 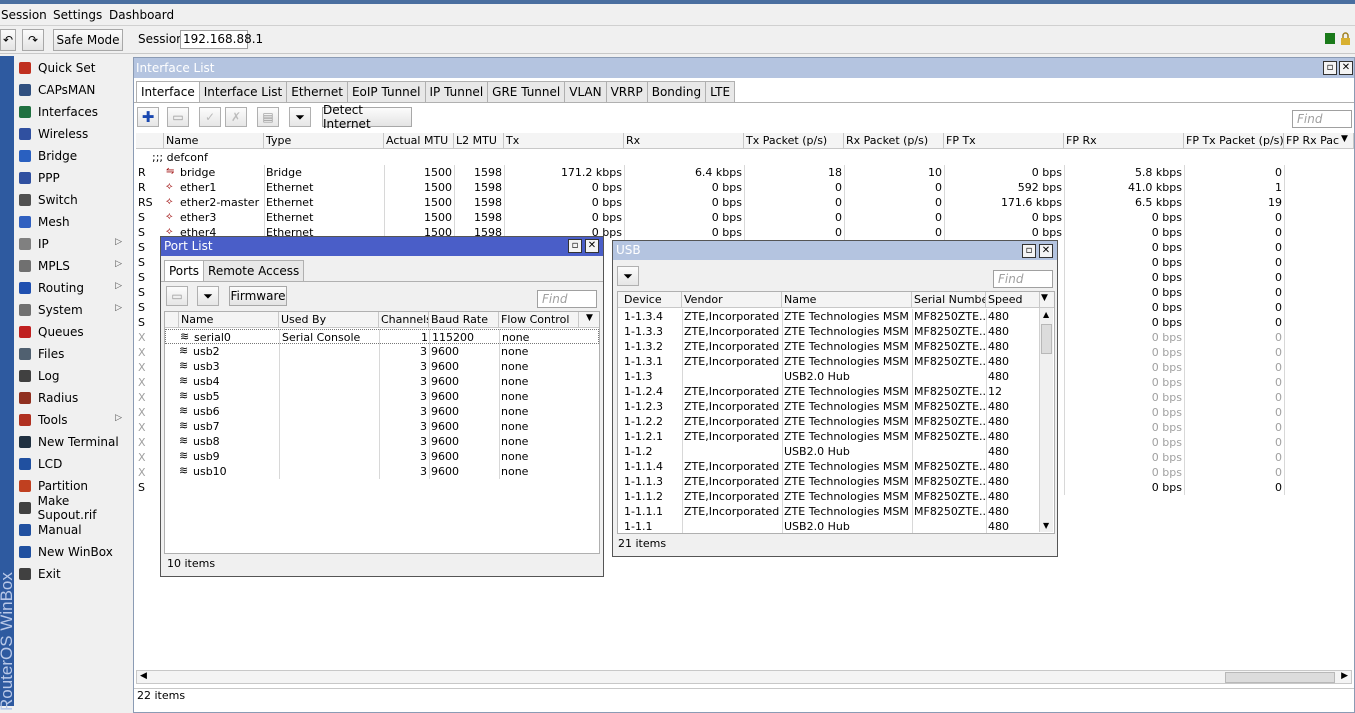 I want to click on table-row: ≋ usb6 3 9600 none, so click(x=382, y=411).